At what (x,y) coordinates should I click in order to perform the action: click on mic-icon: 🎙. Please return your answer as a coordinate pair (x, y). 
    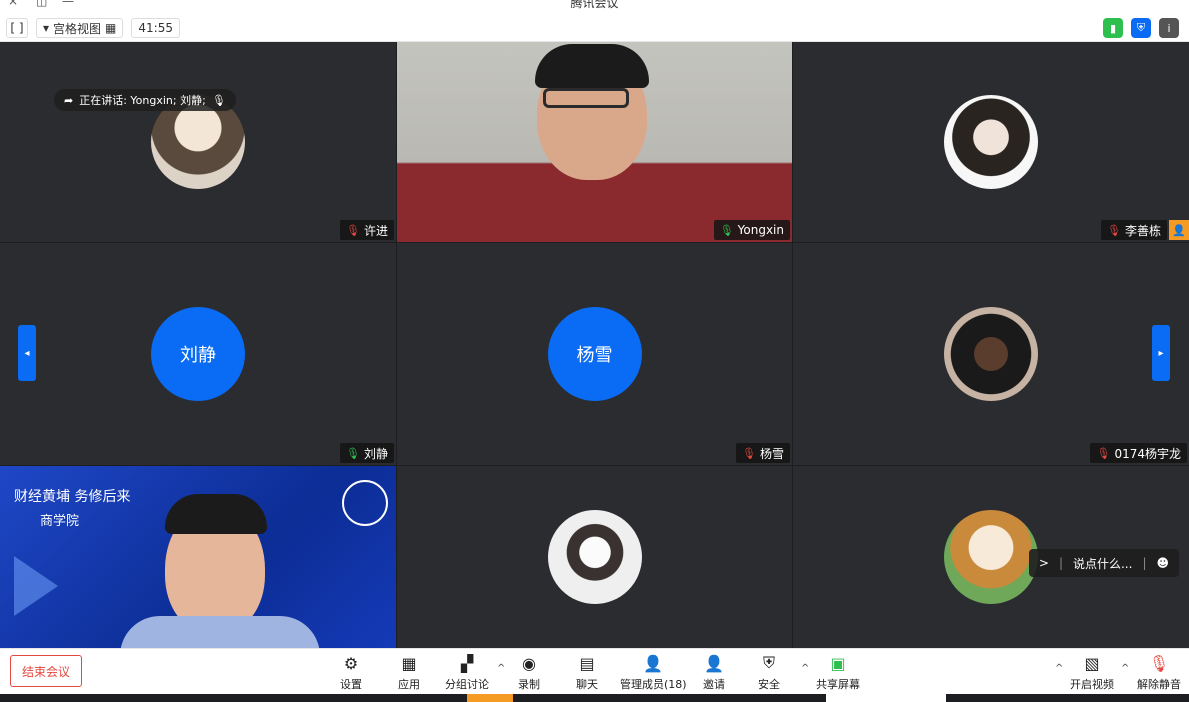
    Looking at the image, I should click on (218, 100).